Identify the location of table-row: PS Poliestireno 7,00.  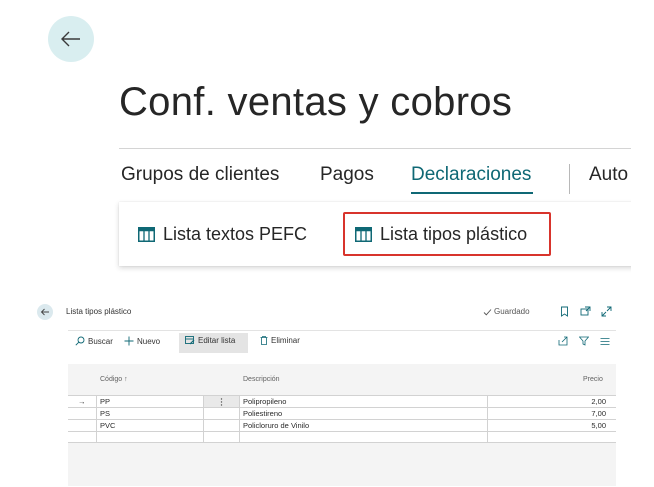
(342, 413).